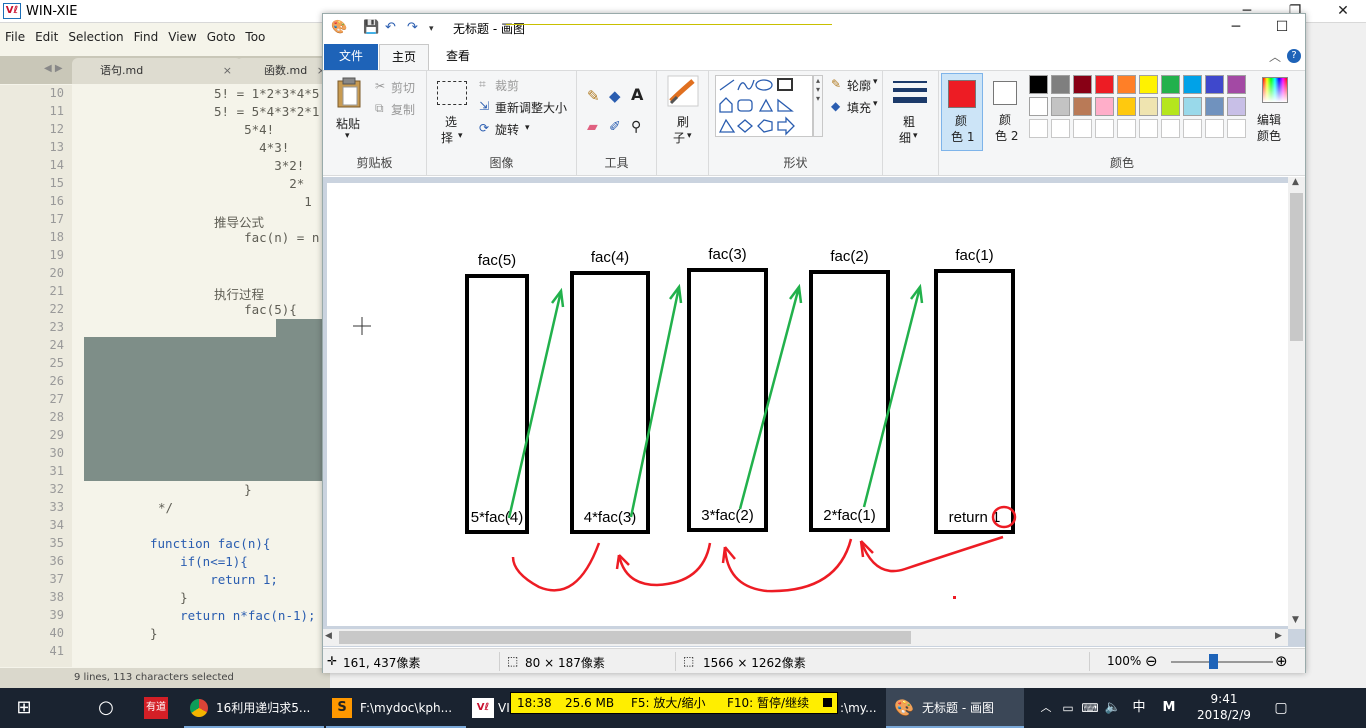  What do you see at coordinates (403, 87) in the screenshot?
I see `cut-button: 剪切` at bounding box center [403, 87].